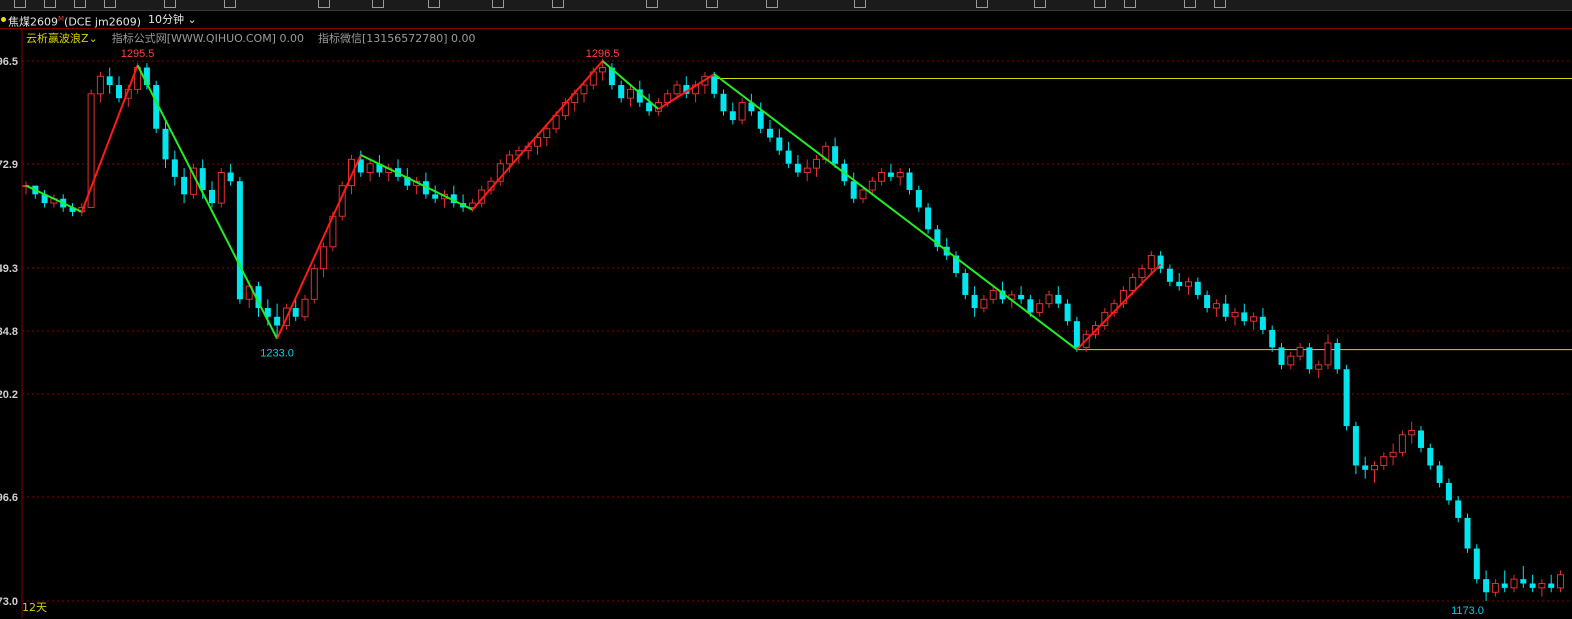  Describe the element at coordinates (9, 332) in the screenshot. I see `y-tick-label: 34.8` at that location.